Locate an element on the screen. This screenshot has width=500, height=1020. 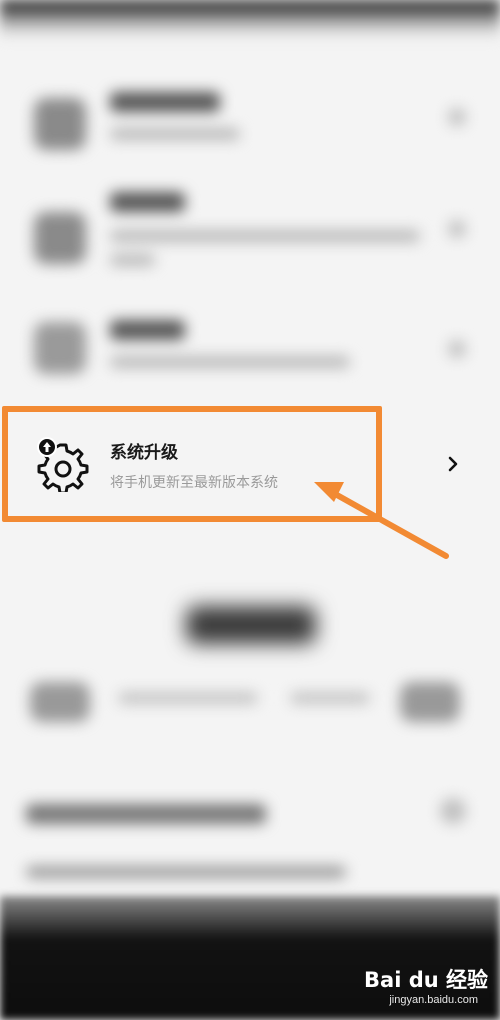
watermark-url: jingyan.baidu.com is located at coordinates (433, 1000).